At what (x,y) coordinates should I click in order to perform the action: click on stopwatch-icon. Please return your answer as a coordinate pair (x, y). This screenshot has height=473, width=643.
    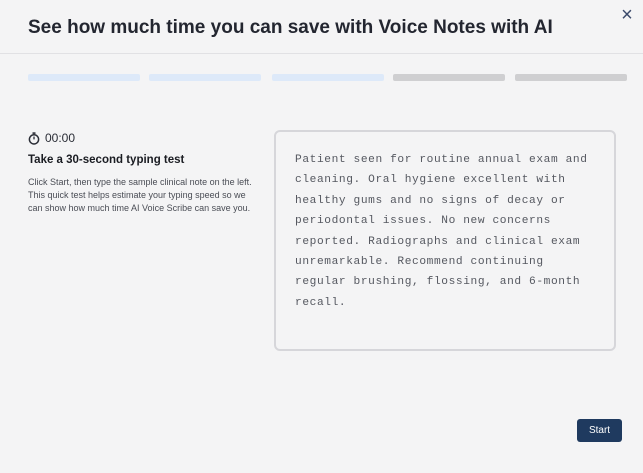
    Looking at the image, I should click on (34, 138).